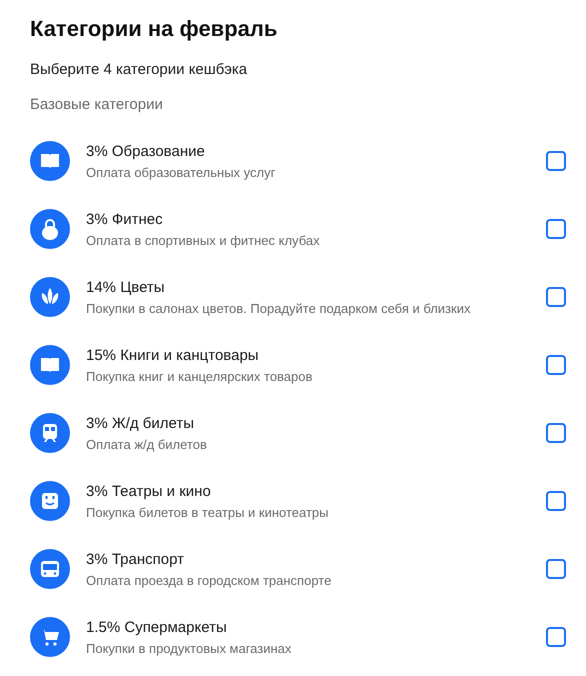  What do you see at coordinates (50, 501) in the screenshot?
I see `smiley-icon` at bounding box center [50, 501].